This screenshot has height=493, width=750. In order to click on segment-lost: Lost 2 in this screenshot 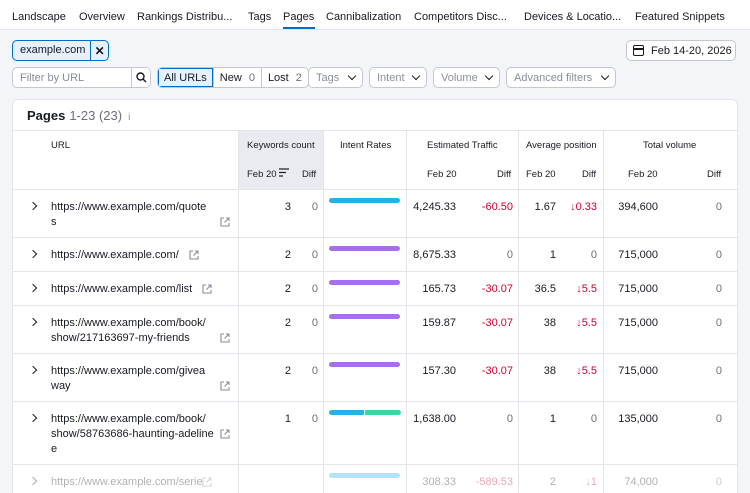, I will do `click(285, 77)`.